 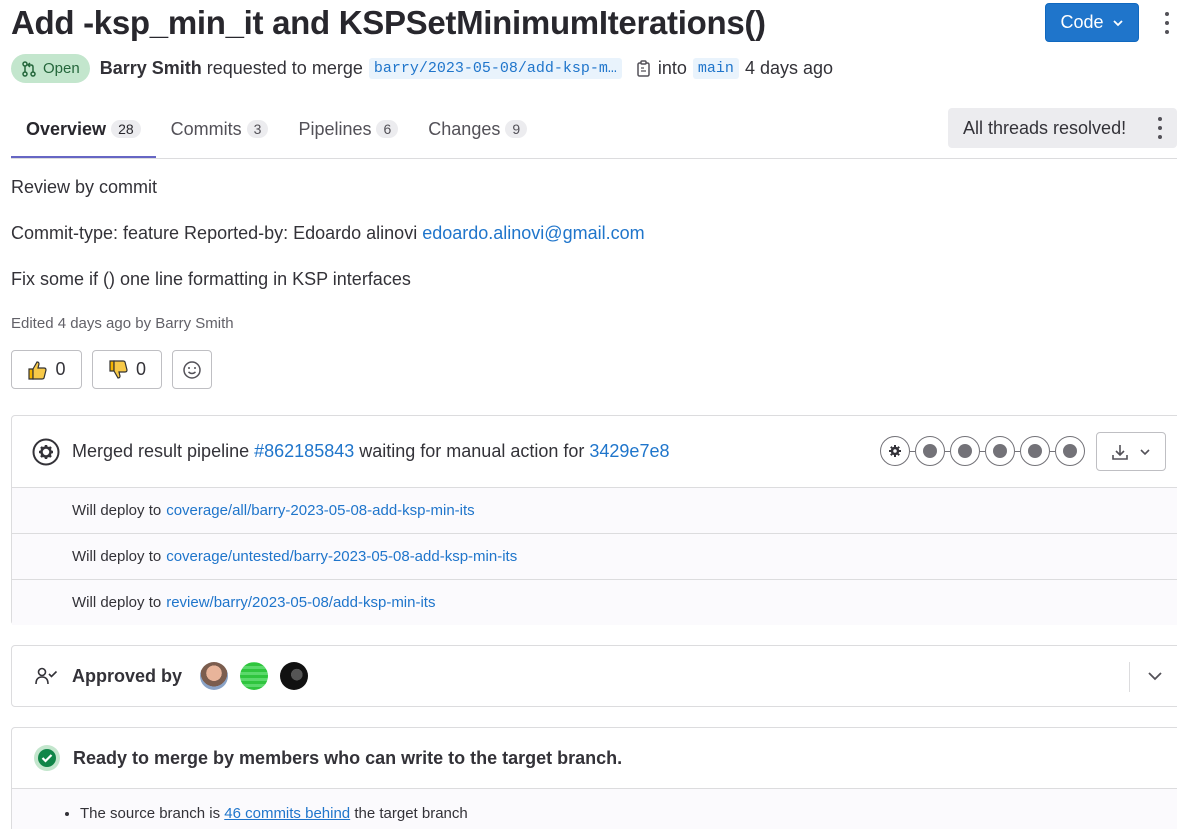 What do you see at coordinates (594, 158) in the screenshot?
I see `tabs-divider` at bounding box center [594, 158].